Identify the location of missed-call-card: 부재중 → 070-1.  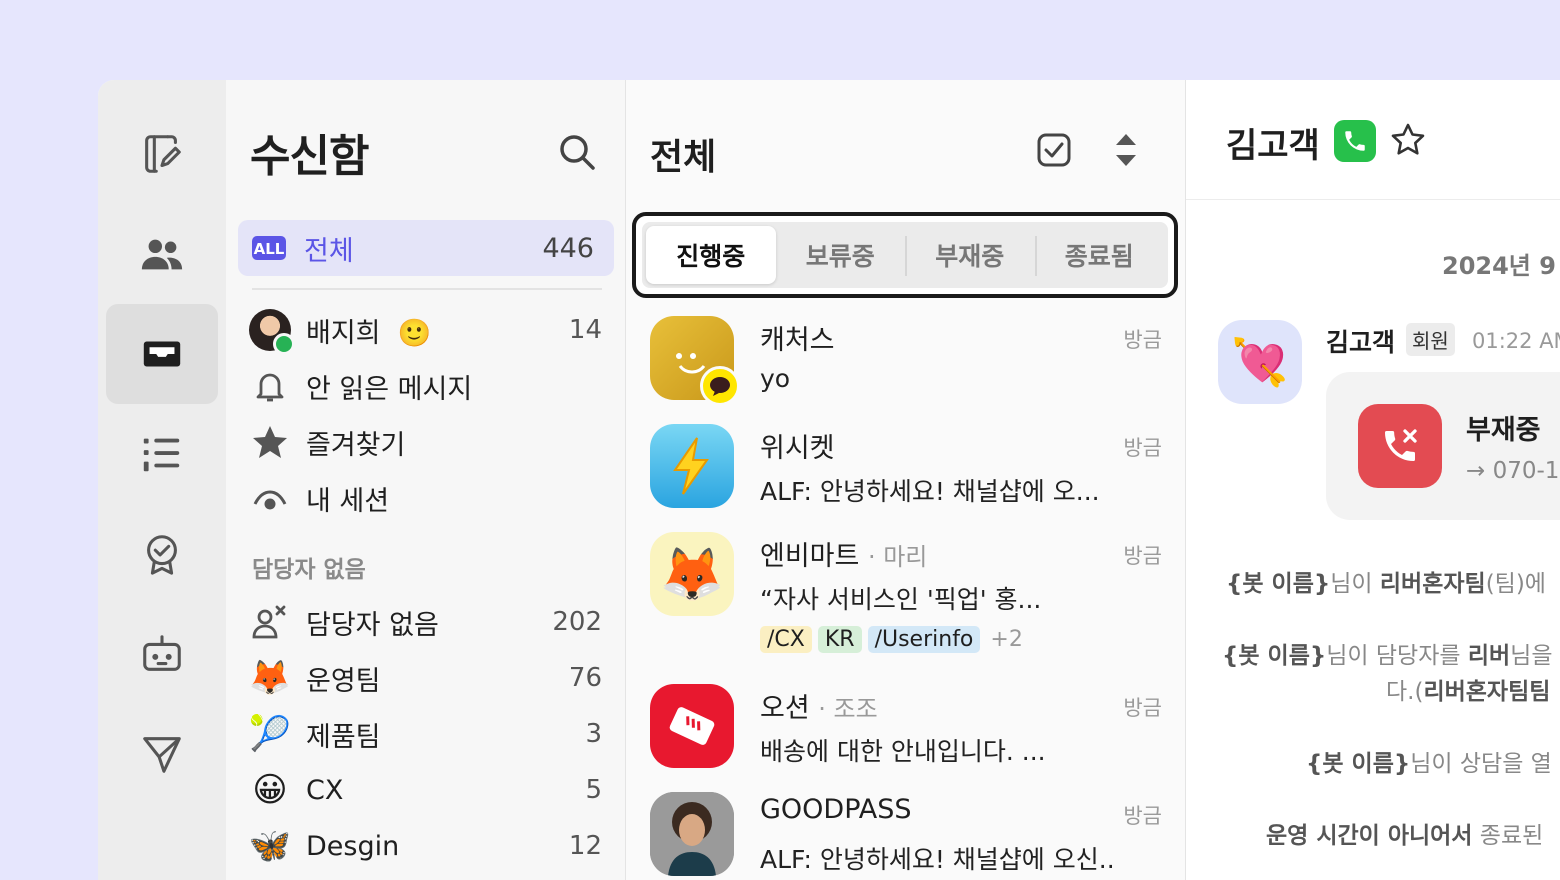
(1443, 446).